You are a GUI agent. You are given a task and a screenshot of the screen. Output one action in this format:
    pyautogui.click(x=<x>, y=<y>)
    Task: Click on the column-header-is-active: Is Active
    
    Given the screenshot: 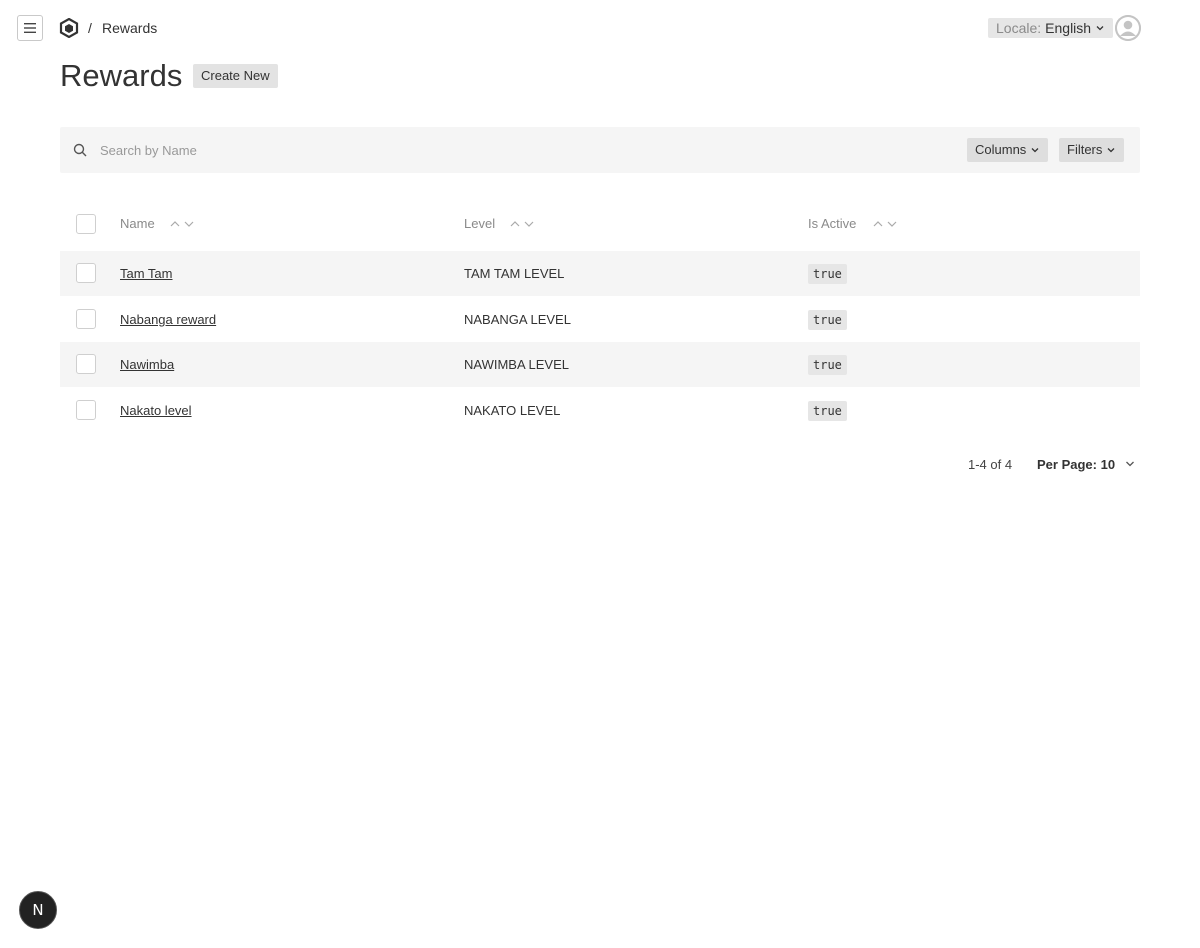 What is the action you would take?
    pyautogui.click(x=832, y=223)
    